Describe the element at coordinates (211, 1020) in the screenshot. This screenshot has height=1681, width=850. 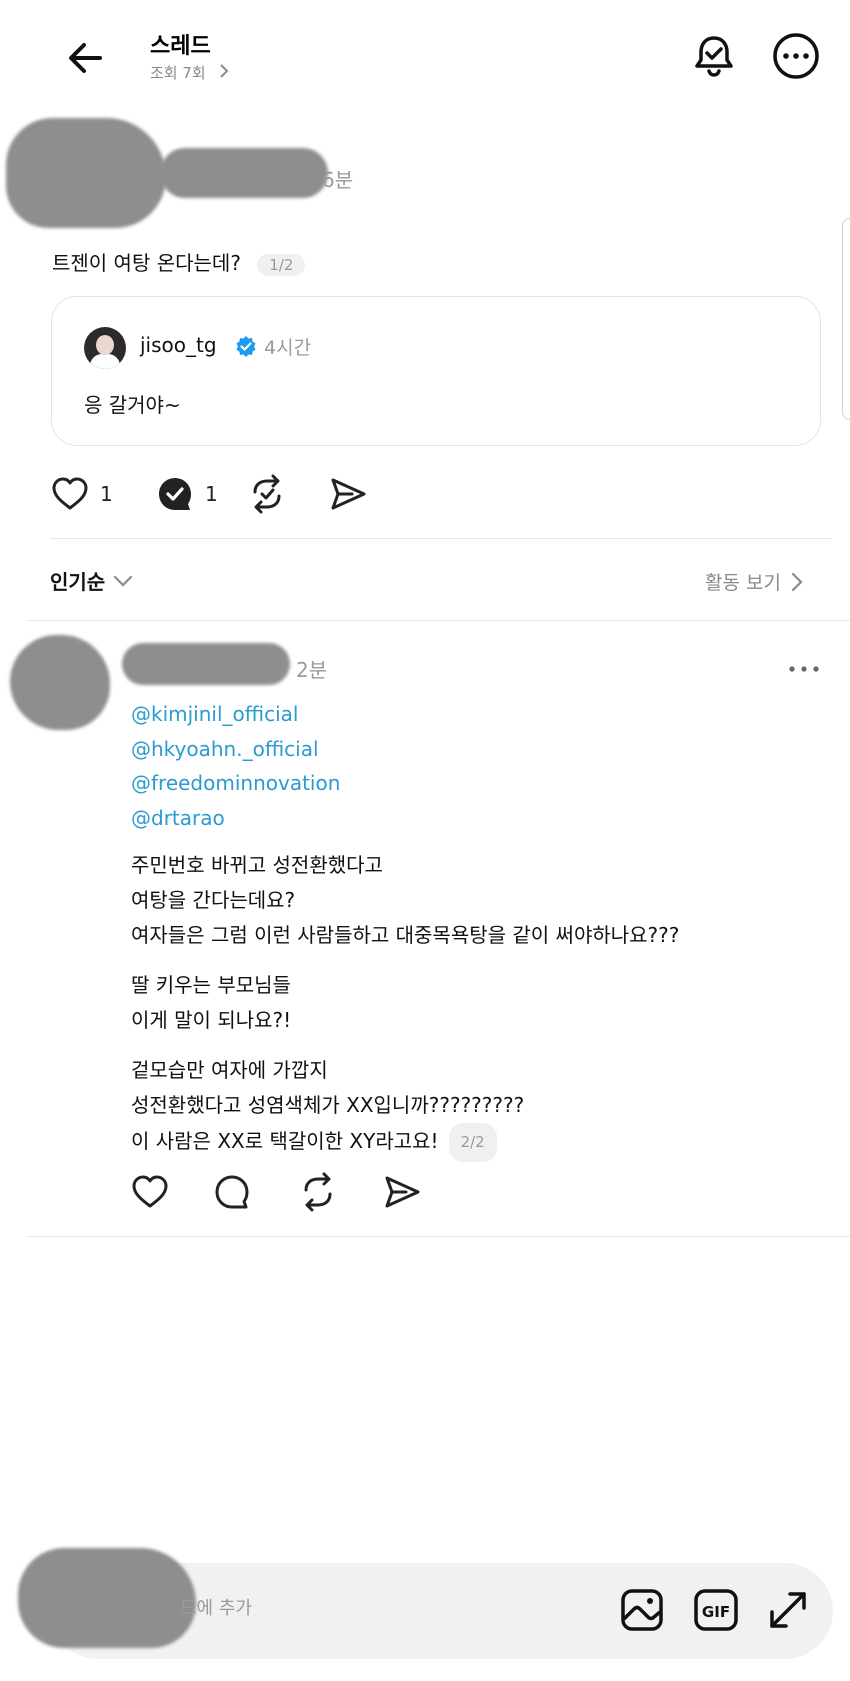
I see `reply-line: 이게 말이 되나요?!` at that location.